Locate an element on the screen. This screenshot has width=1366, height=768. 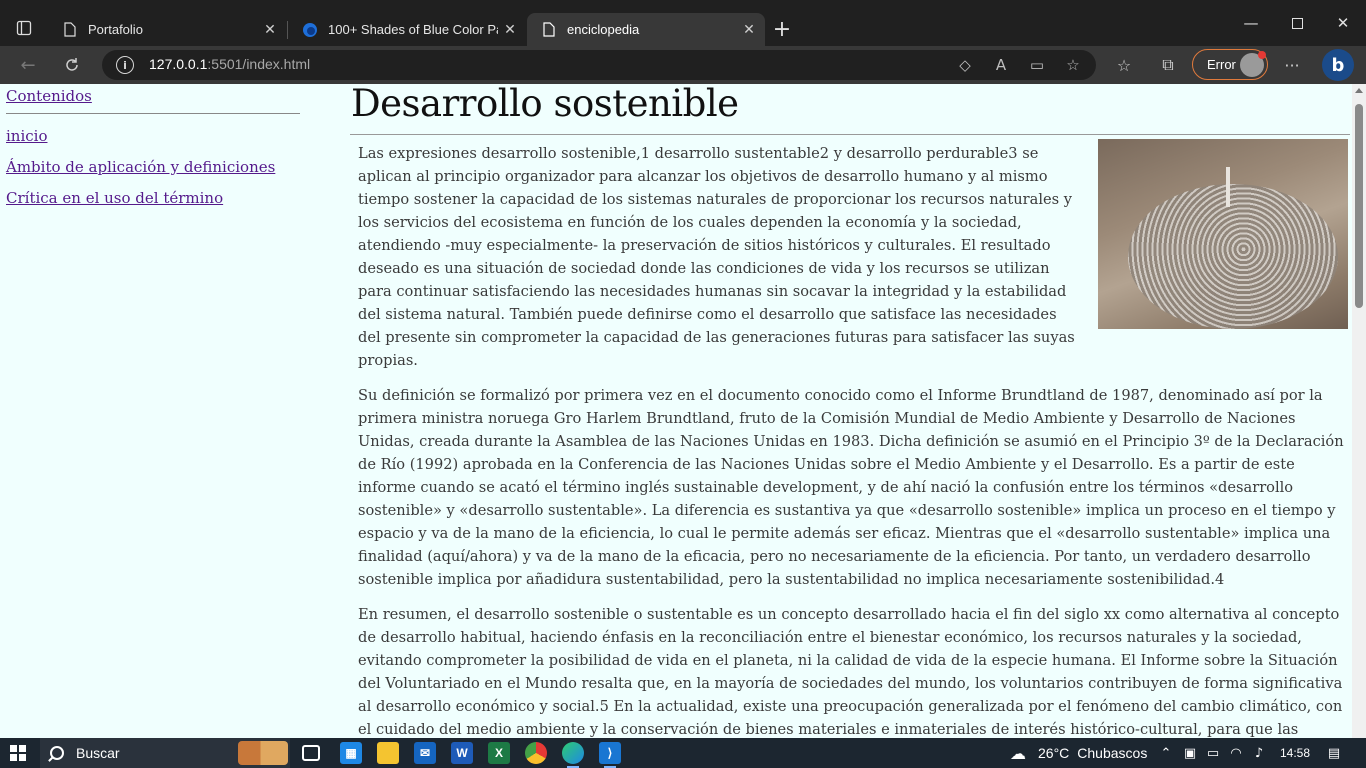
scroll-up-icon is located at coordinates (1359, 90).